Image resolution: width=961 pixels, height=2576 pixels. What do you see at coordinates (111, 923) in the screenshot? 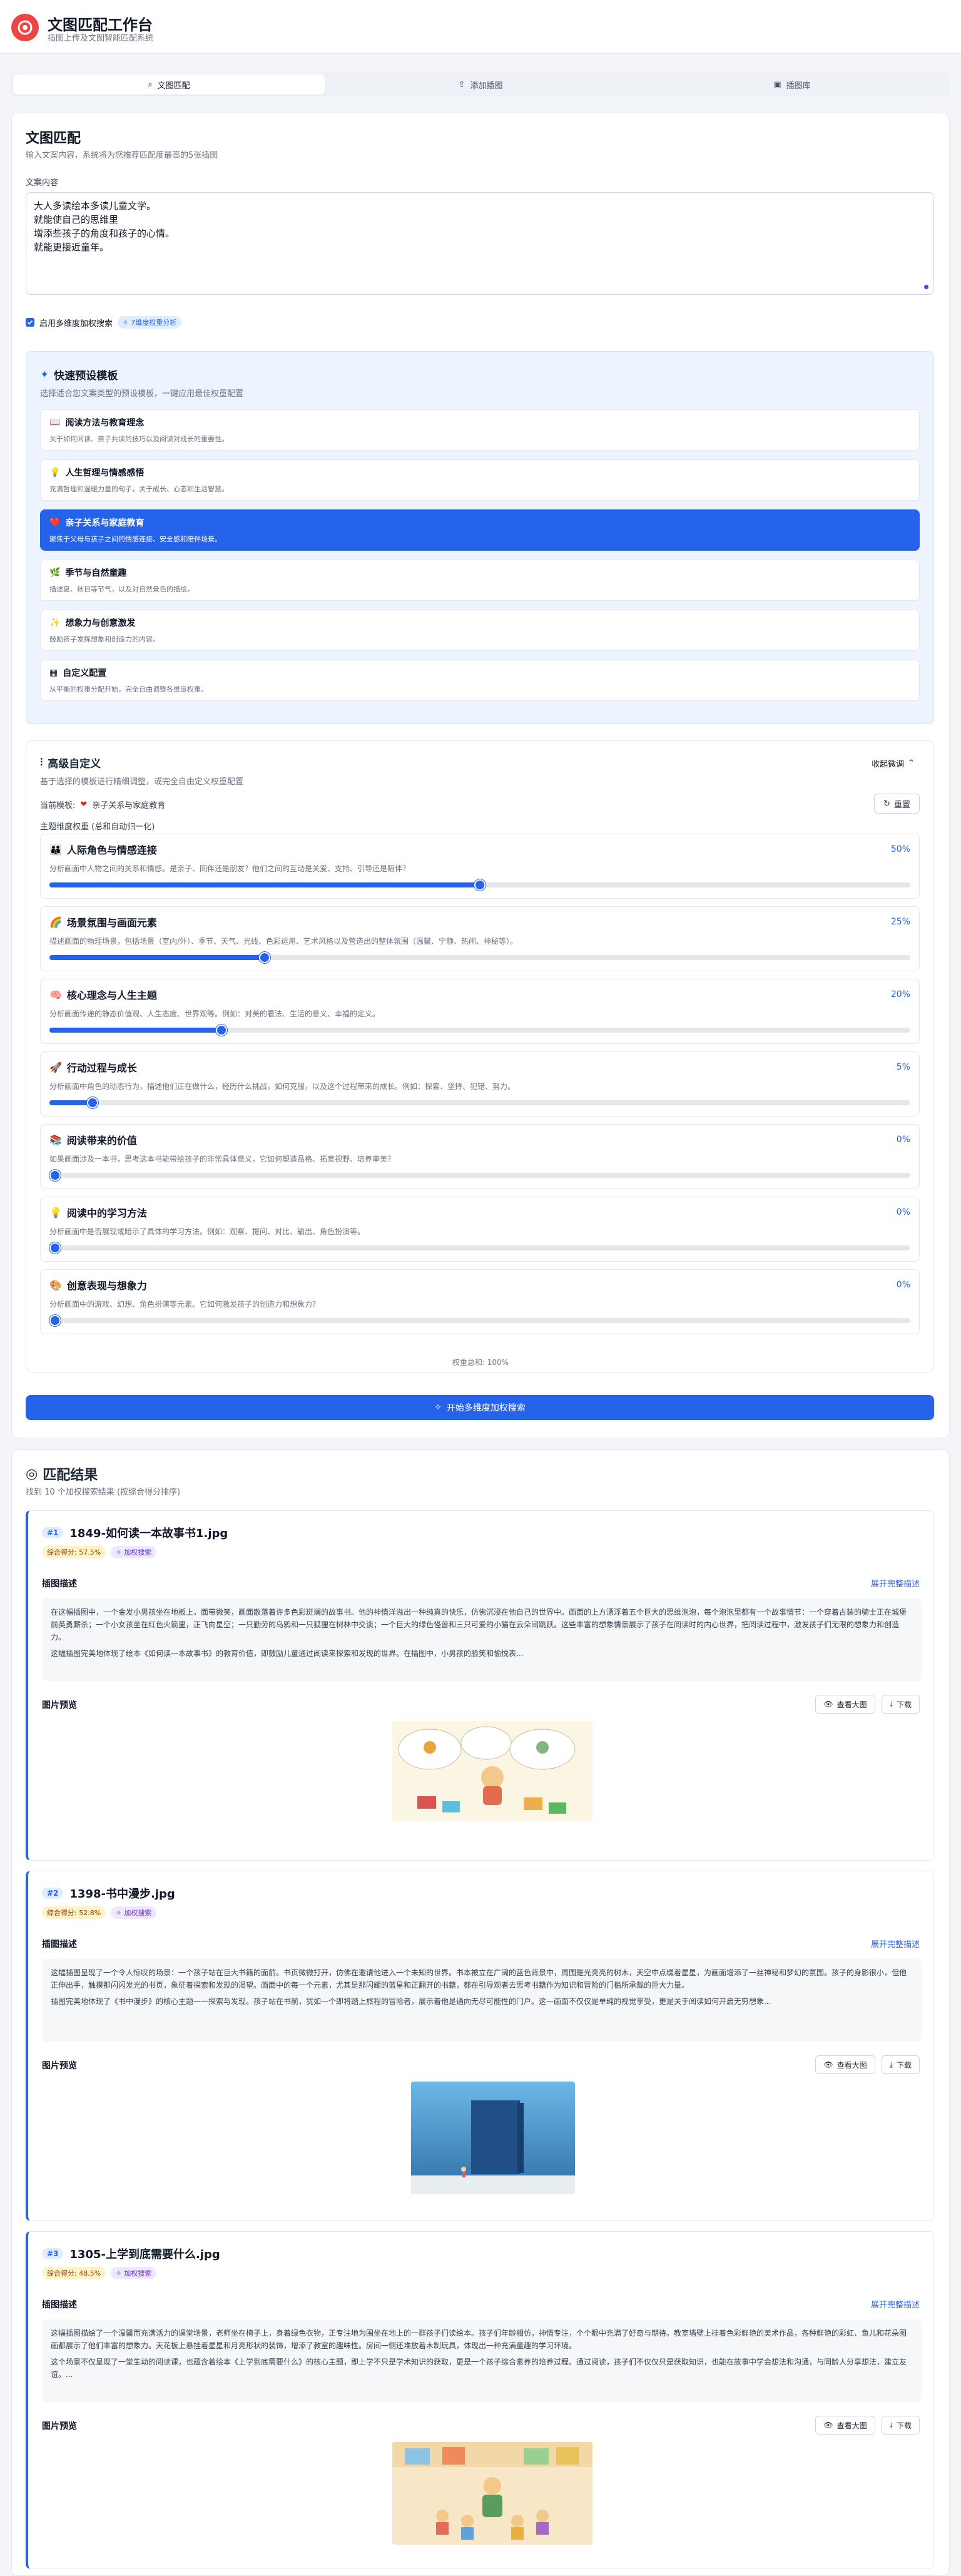
I see `dimension-title: 场景氛围与画面元素` at bounding box center [111, 923].